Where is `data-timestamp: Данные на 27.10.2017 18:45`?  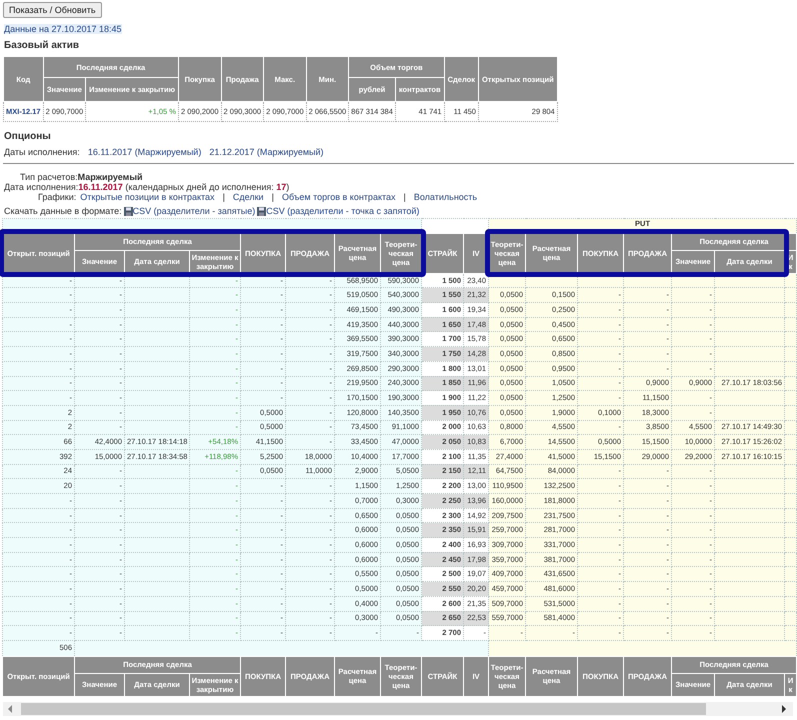 data-timestamp: Данные на 27.10.2017 18:45 is located at coordinates (63, 29).